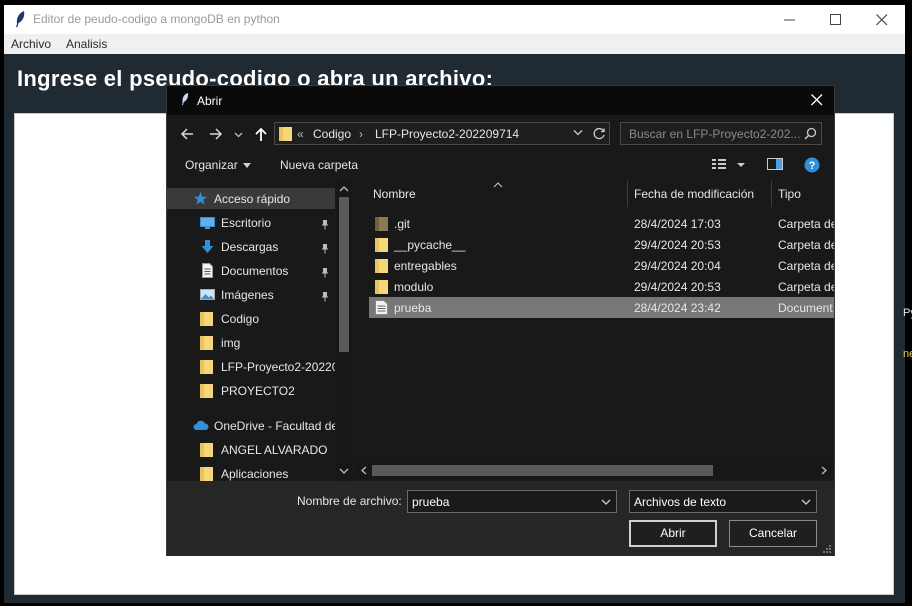  I want to click on arrow-up-icon, so click(261, 134).